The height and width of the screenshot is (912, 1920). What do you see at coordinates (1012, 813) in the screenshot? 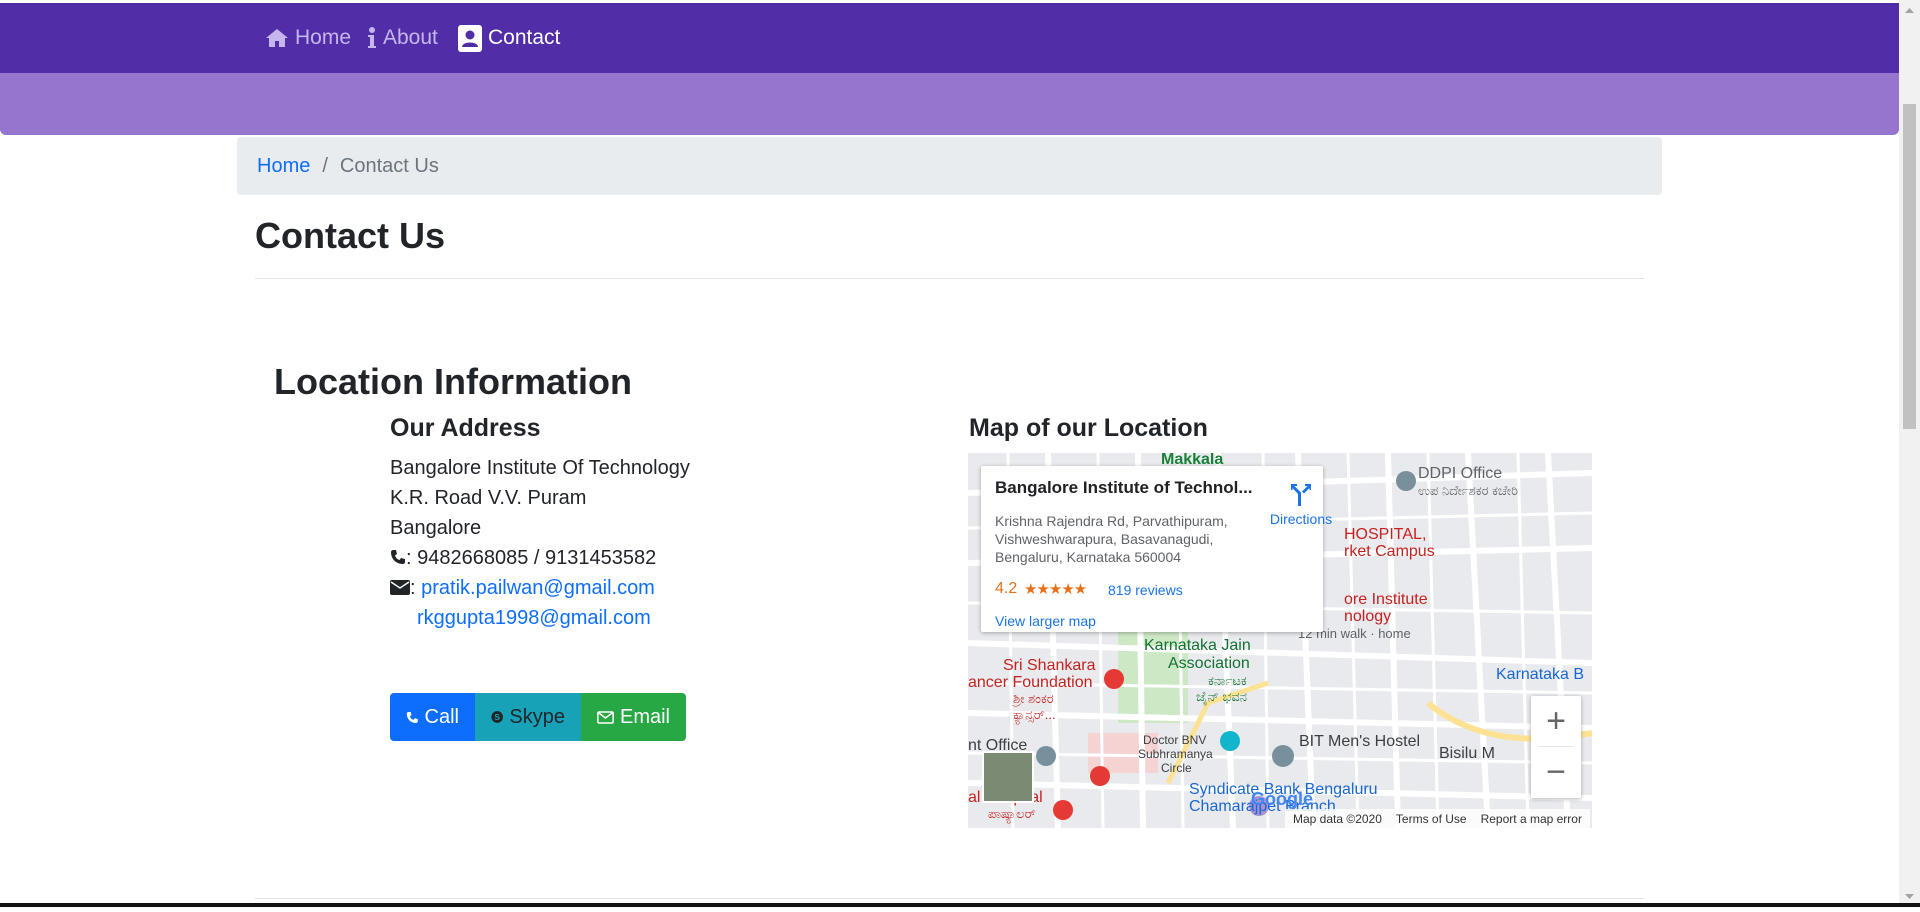
I see `map-label-hospital2-kn: ಪಾಷ್ಯಾಲರ್` at bounding box center [1012, 813].